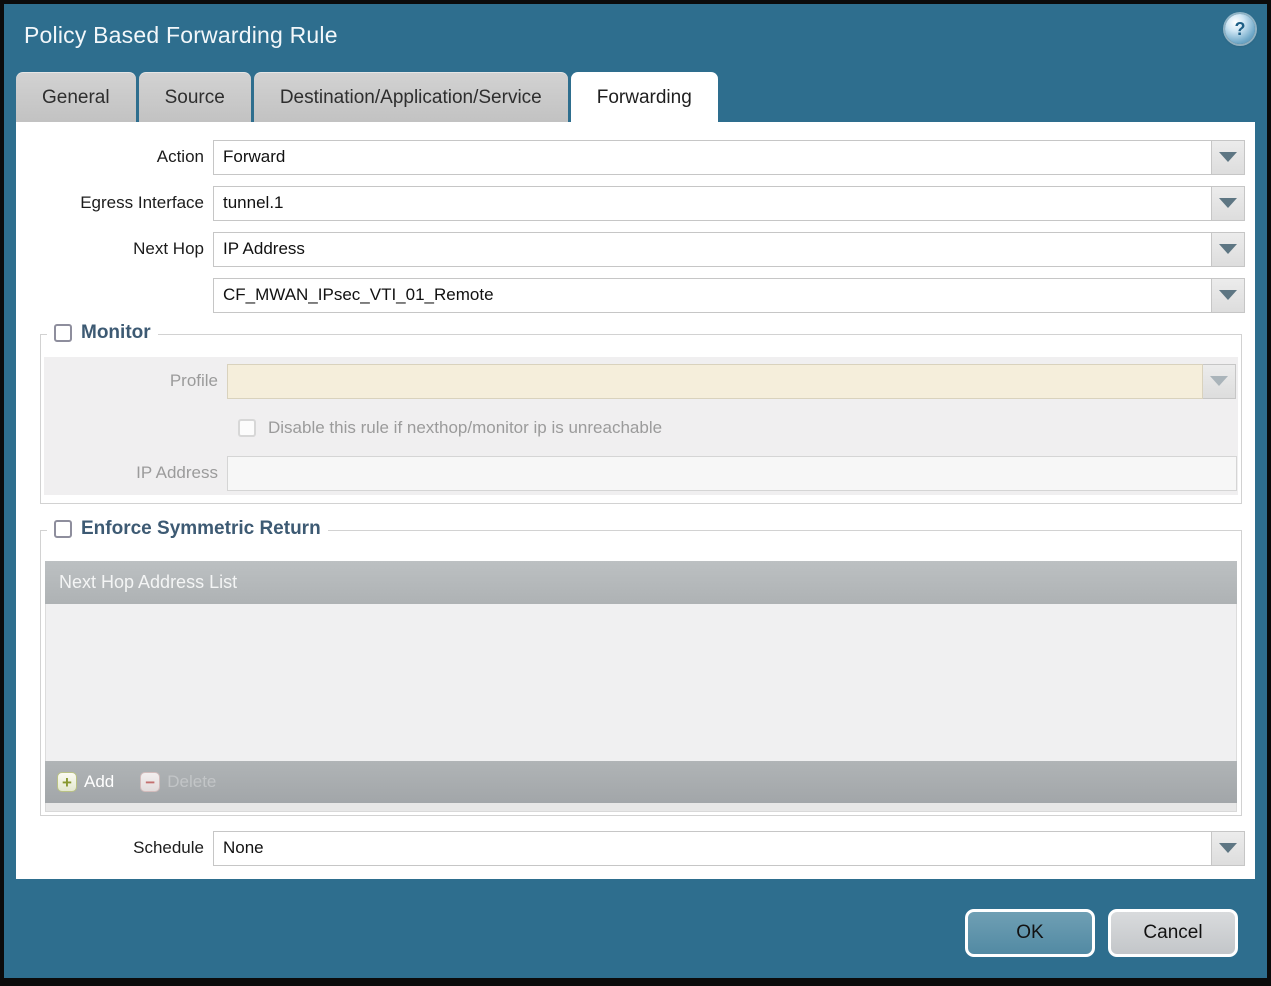 The width and height of the screenshot is (1271, 986). What do you see at coordinates (193, 380) in the screenshot?
I see `profile-label: Profile` at bounding box center [193, 380].